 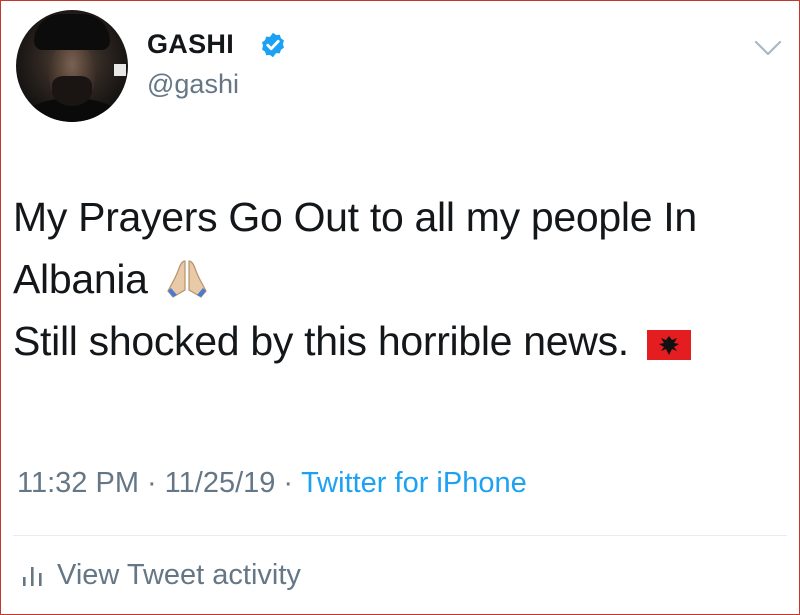 What do you see at coordinates (80, 279) in the screenshot?
I see `tweet-line-text: Albania` at bounding box center [80, 279].